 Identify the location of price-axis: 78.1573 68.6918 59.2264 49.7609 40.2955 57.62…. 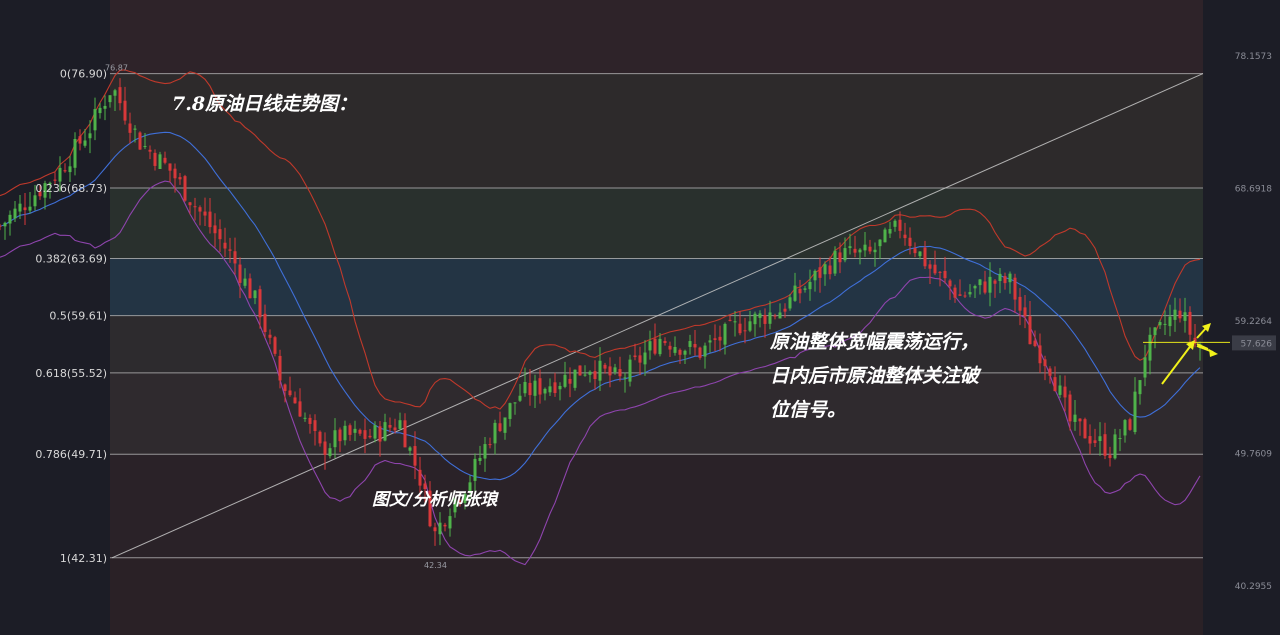
(1254, 322).